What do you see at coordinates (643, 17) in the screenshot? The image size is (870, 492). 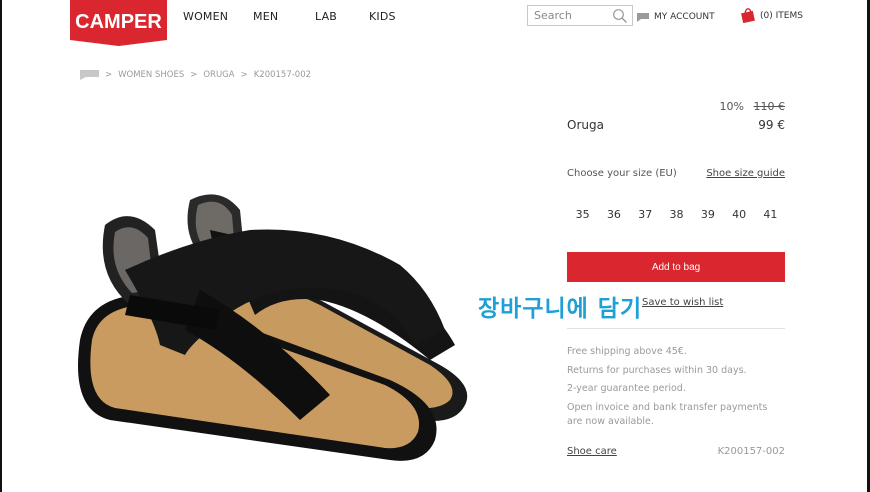 I see `flag-icon` at bounding box center [643, 17].